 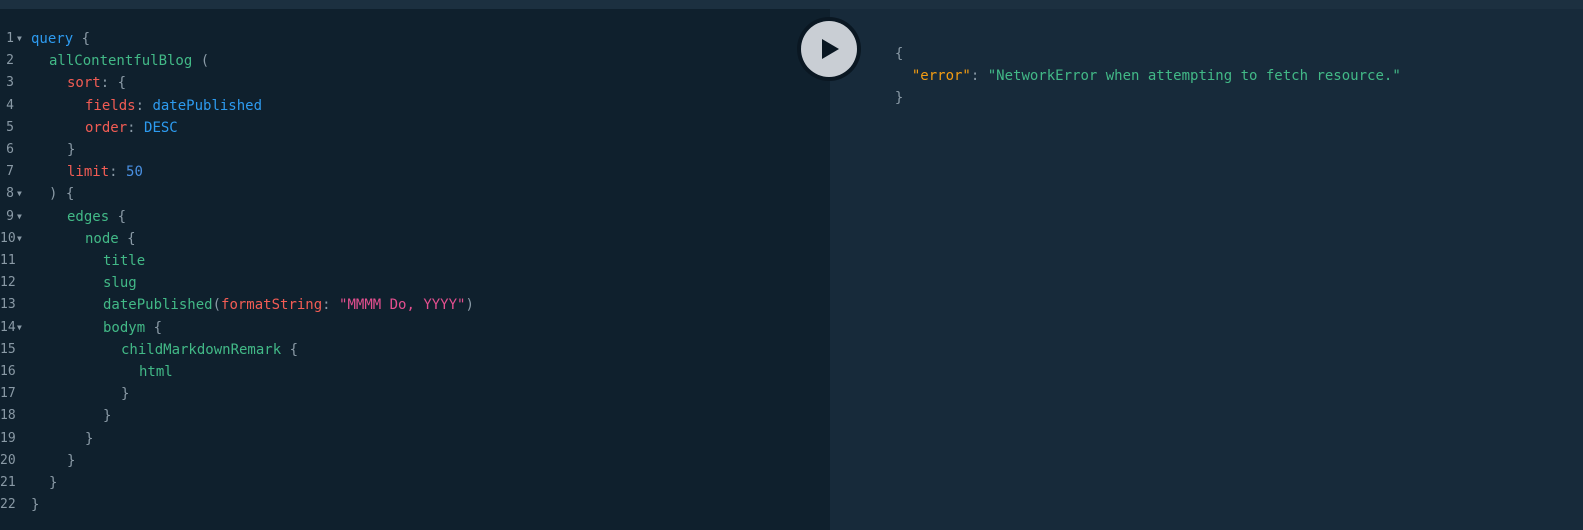 What do you see at coordinates (410, 39) in the screenshot?
I see `code-line: 1 ▼ query {` at bounding box center [410, 39].